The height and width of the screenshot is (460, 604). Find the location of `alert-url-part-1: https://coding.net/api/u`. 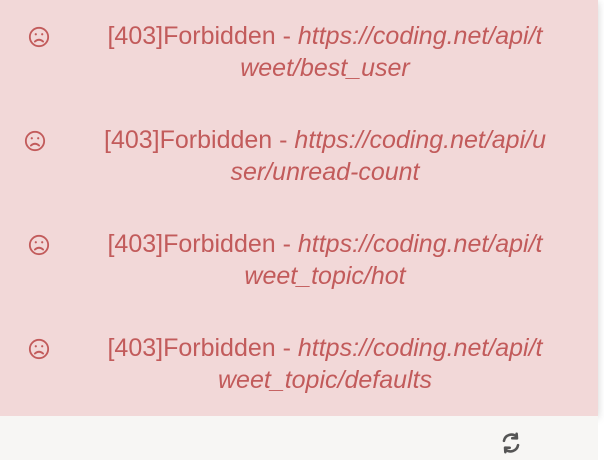

alert-url-part-1: https://coding.net/api/u is located at coordinates (420, 140).